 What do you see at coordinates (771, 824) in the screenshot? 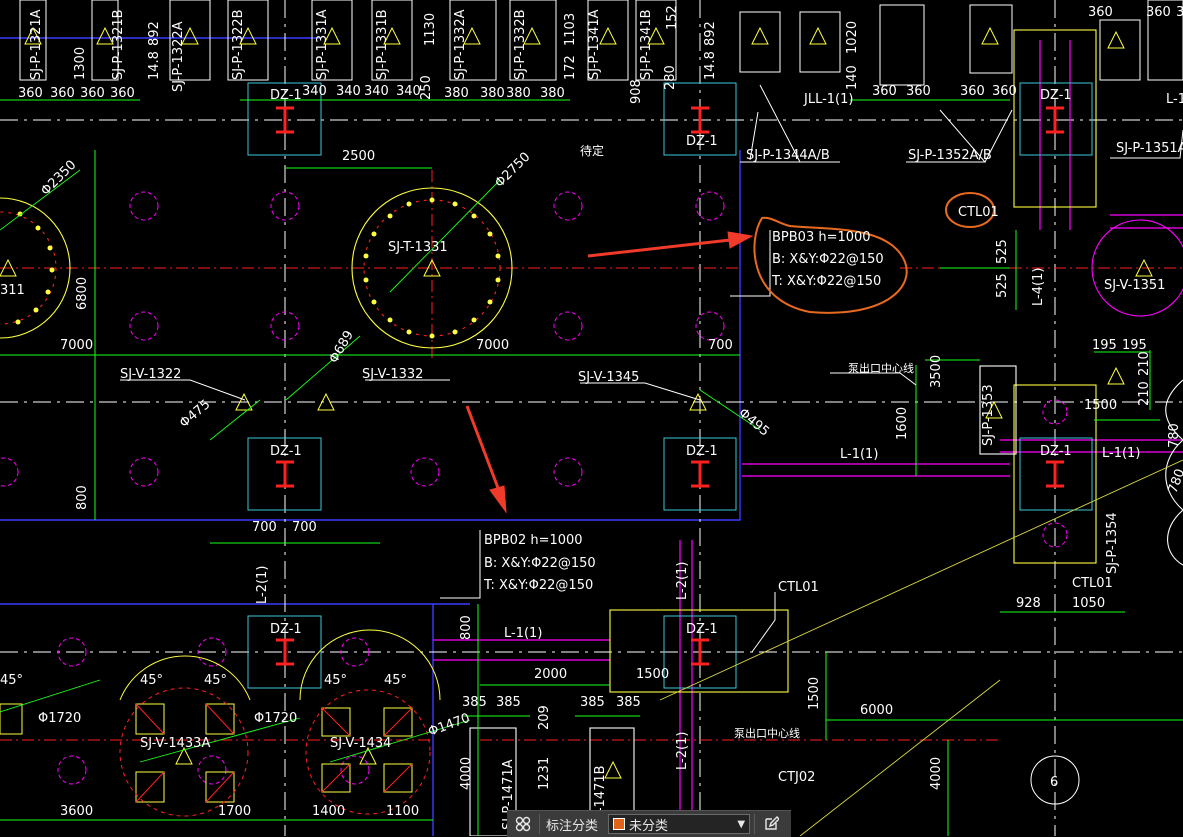
I see `edit-icon` at bounding box center [771, 824].